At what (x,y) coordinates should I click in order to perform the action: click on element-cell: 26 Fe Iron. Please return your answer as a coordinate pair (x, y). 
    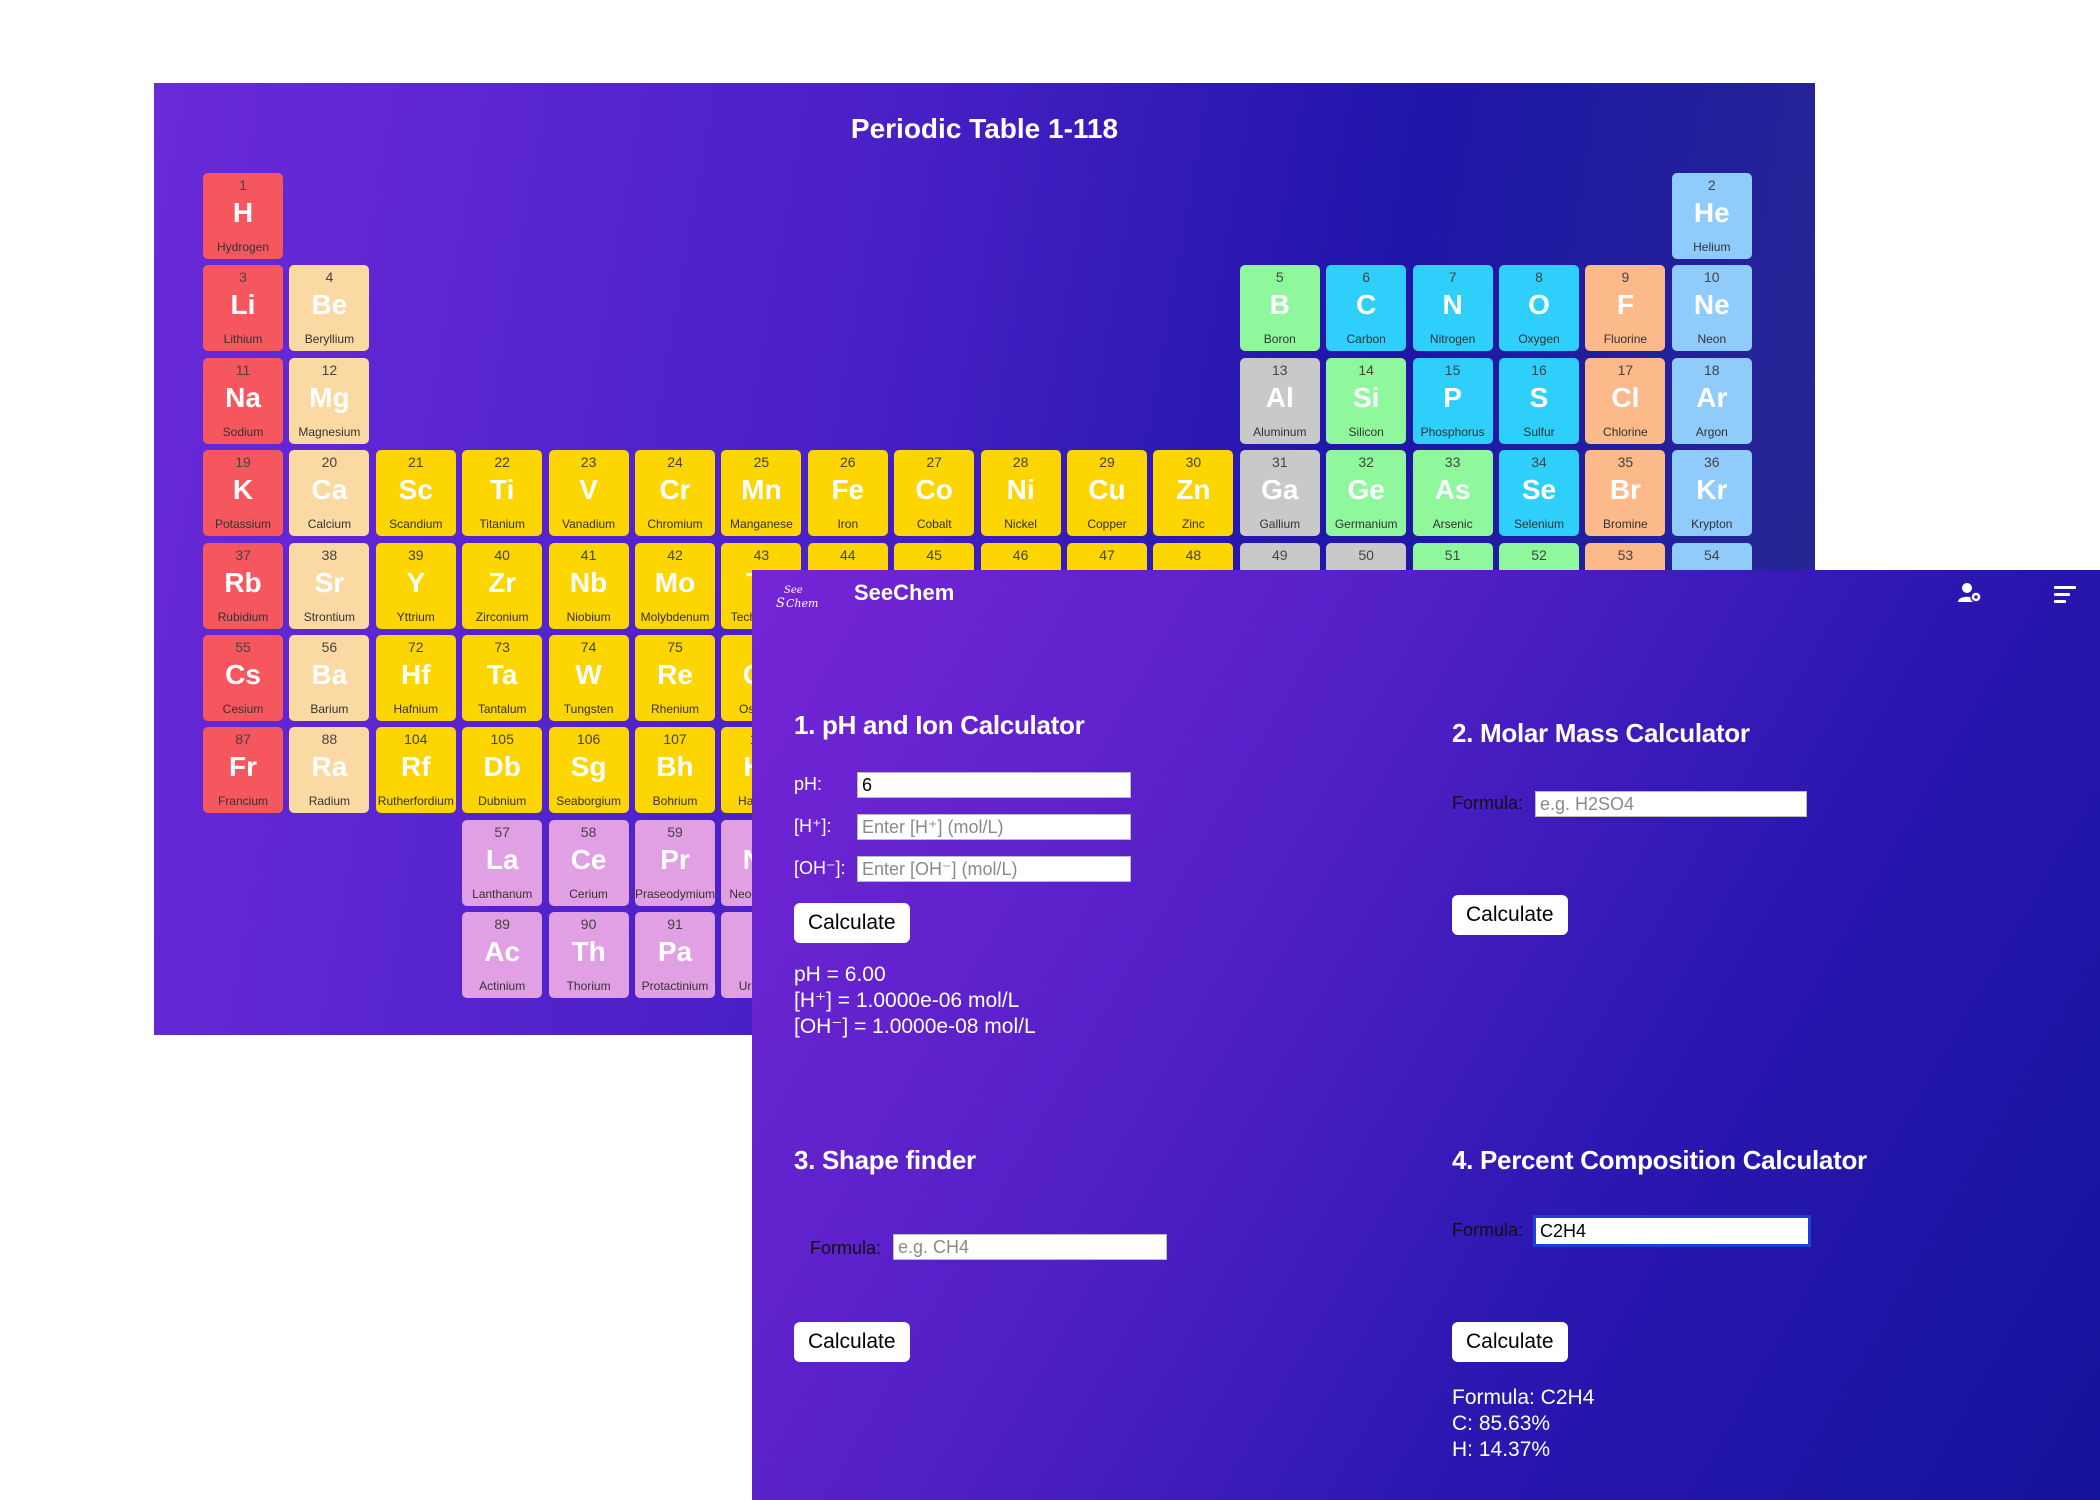
    Looking at the image, I should click on (847, 493).